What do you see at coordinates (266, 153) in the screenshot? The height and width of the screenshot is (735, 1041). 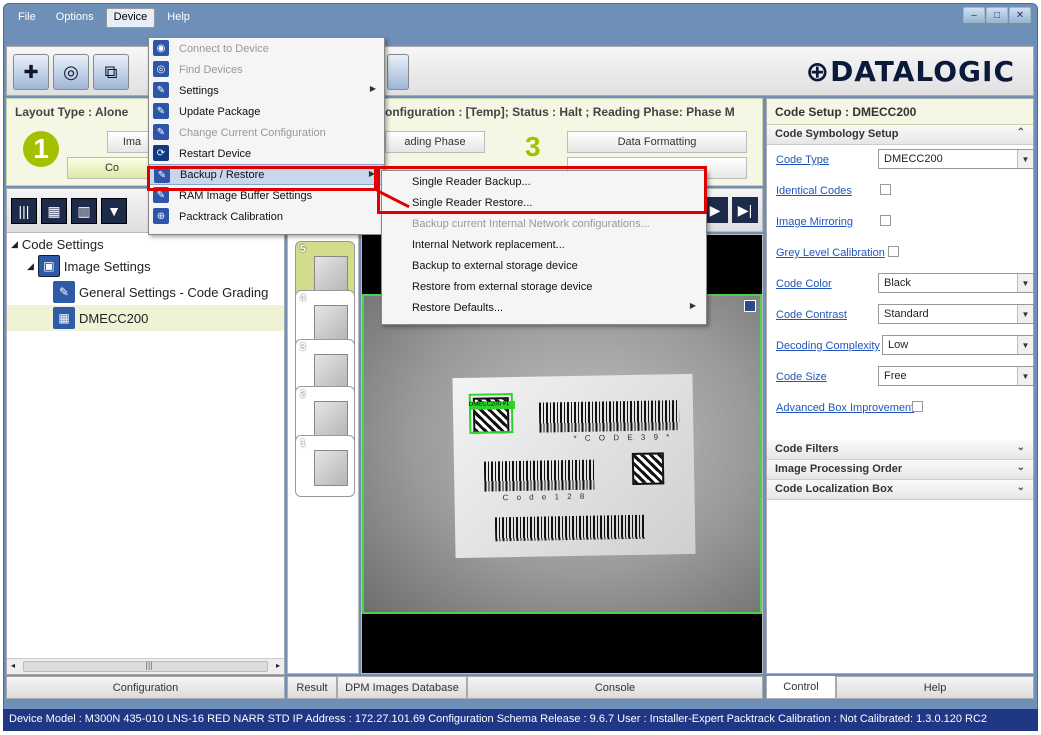 I see `menu-item-restart: ⟳ Restart Device` at bounding box center [266, 153].